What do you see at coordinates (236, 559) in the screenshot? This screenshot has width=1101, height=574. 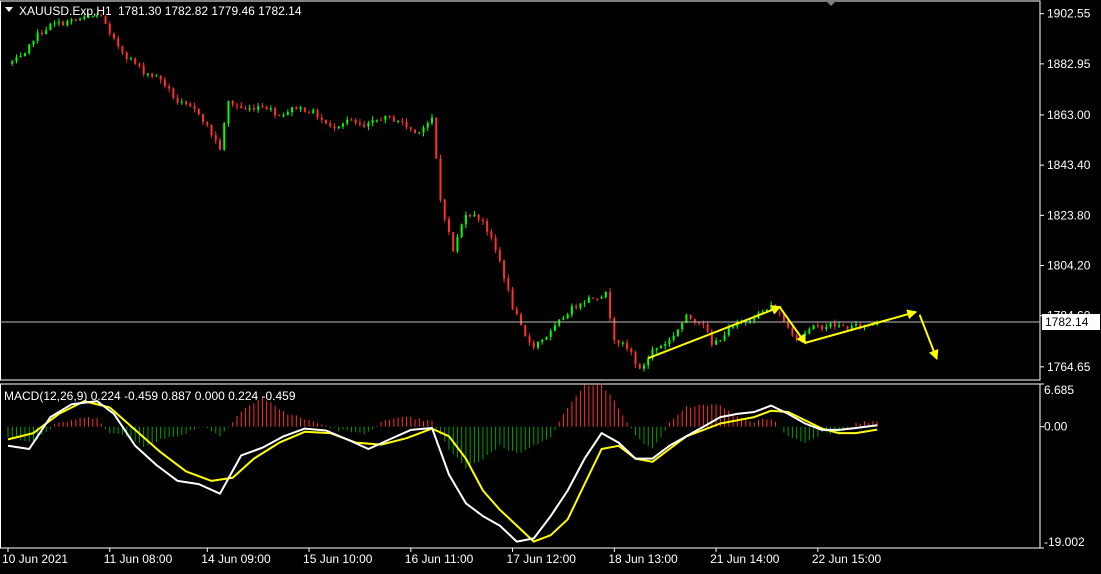 I see `time-tick-label: 14 Jun 09:00` at bounding box center [236, 559].